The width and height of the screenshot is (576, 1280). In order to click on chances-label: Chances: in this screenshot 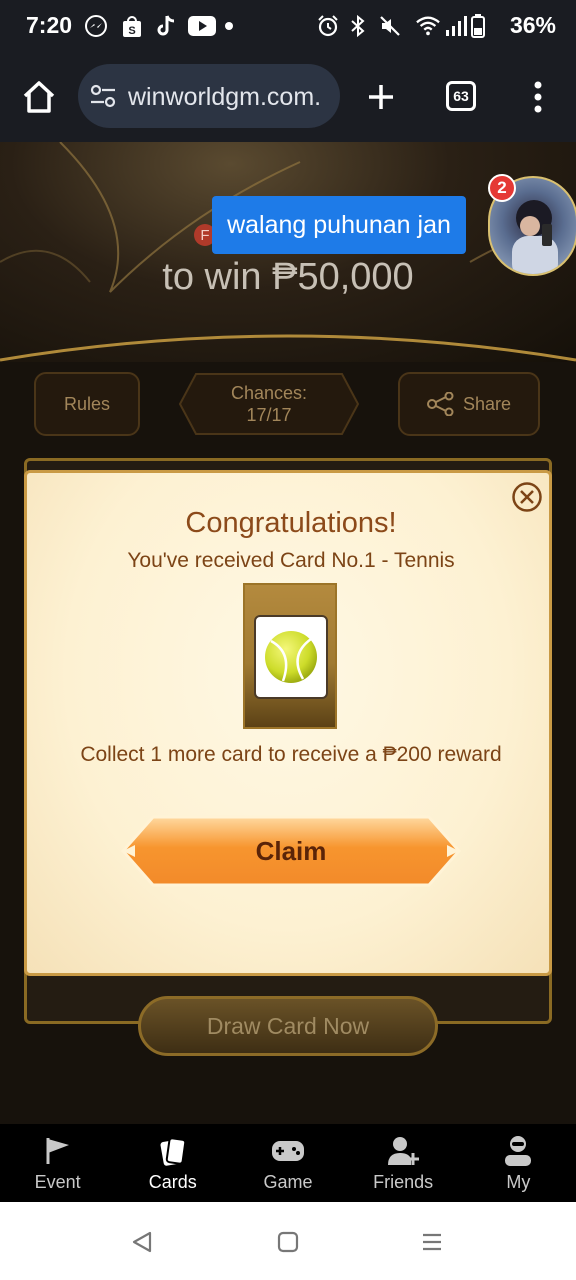, I will do `click(269, 393)`.